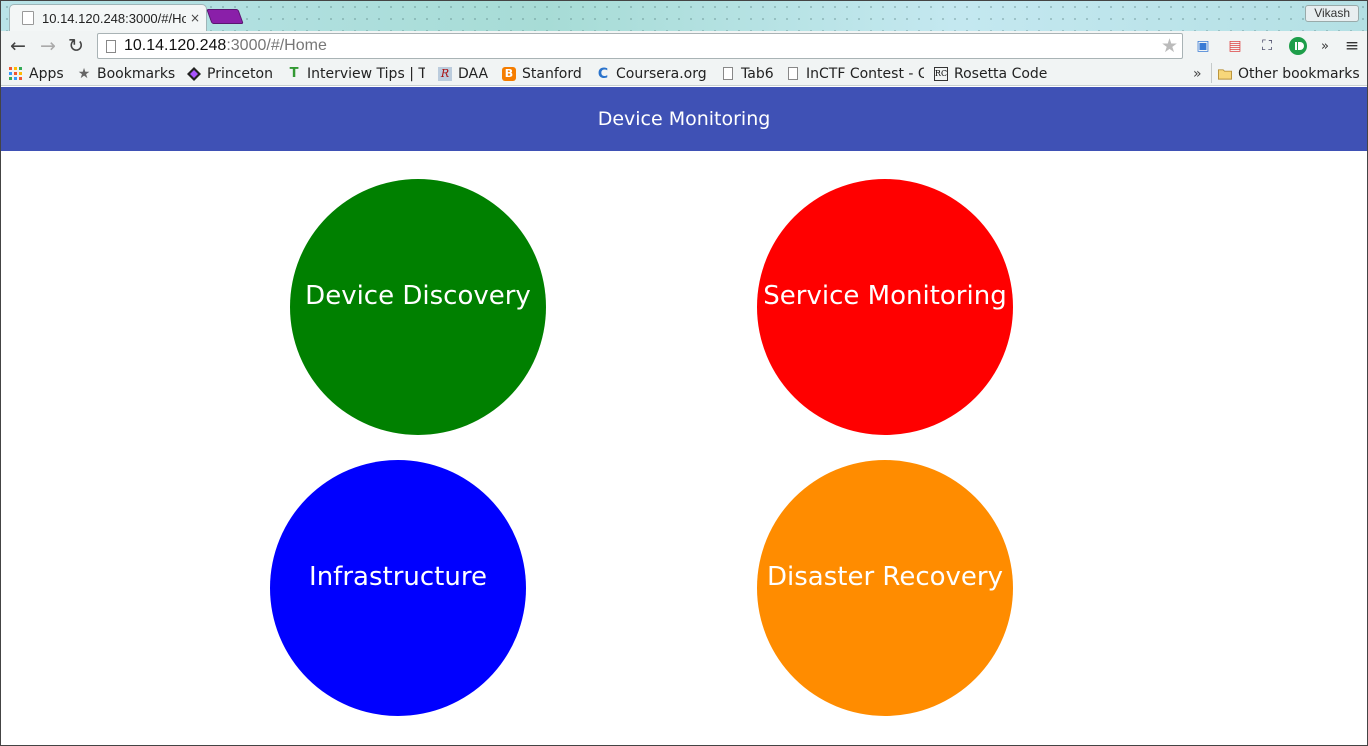 The width and height of the screenshot is (1368, 746). I want to click on bookmarks-overflow-button: », so click(1197, 73).